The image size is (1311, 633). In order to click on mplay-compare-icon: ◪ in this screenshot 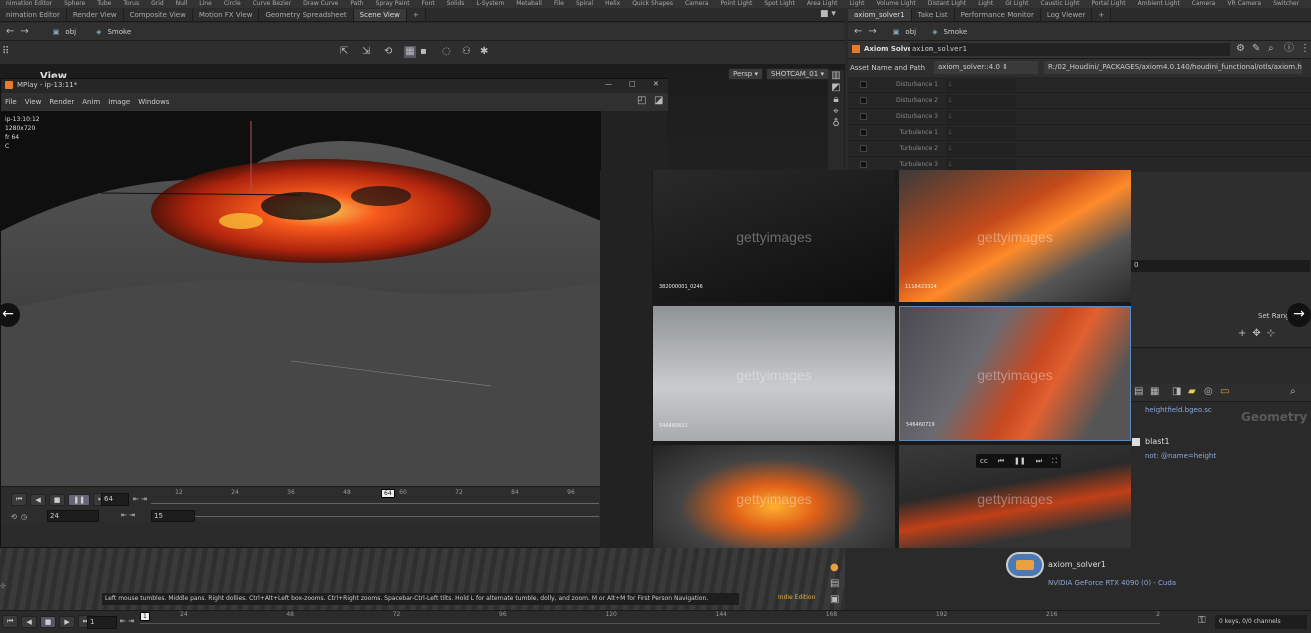, I will do `click(658, 101)`.